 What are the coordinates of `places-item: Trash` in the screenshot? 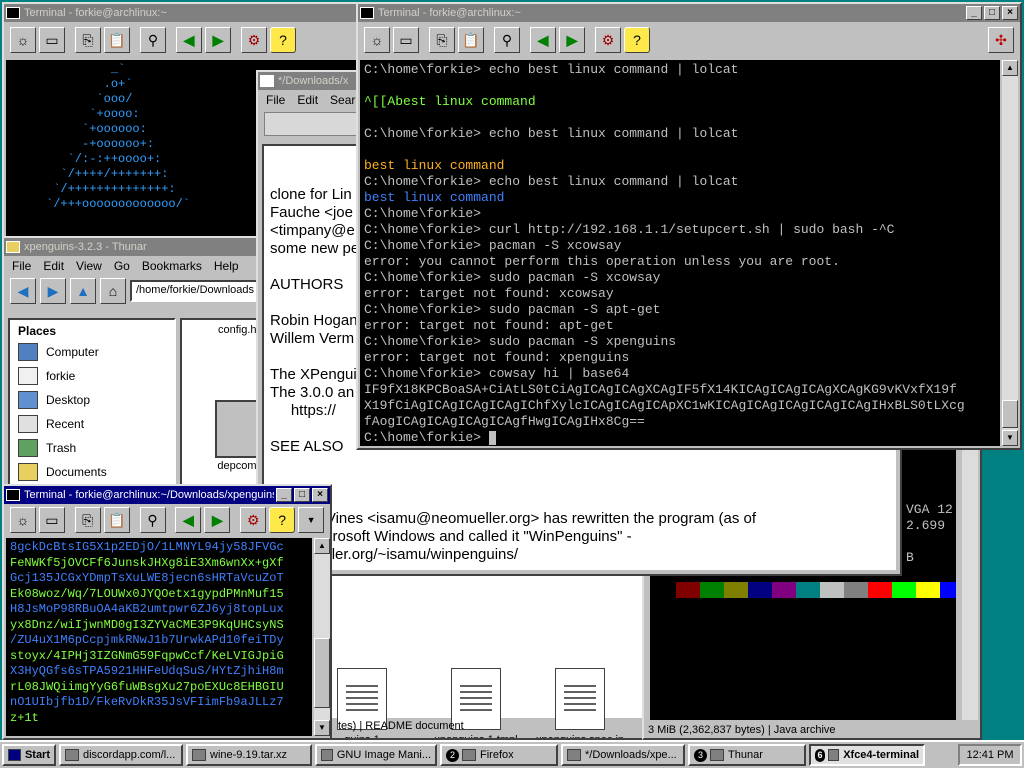 It's located at (92, 448).